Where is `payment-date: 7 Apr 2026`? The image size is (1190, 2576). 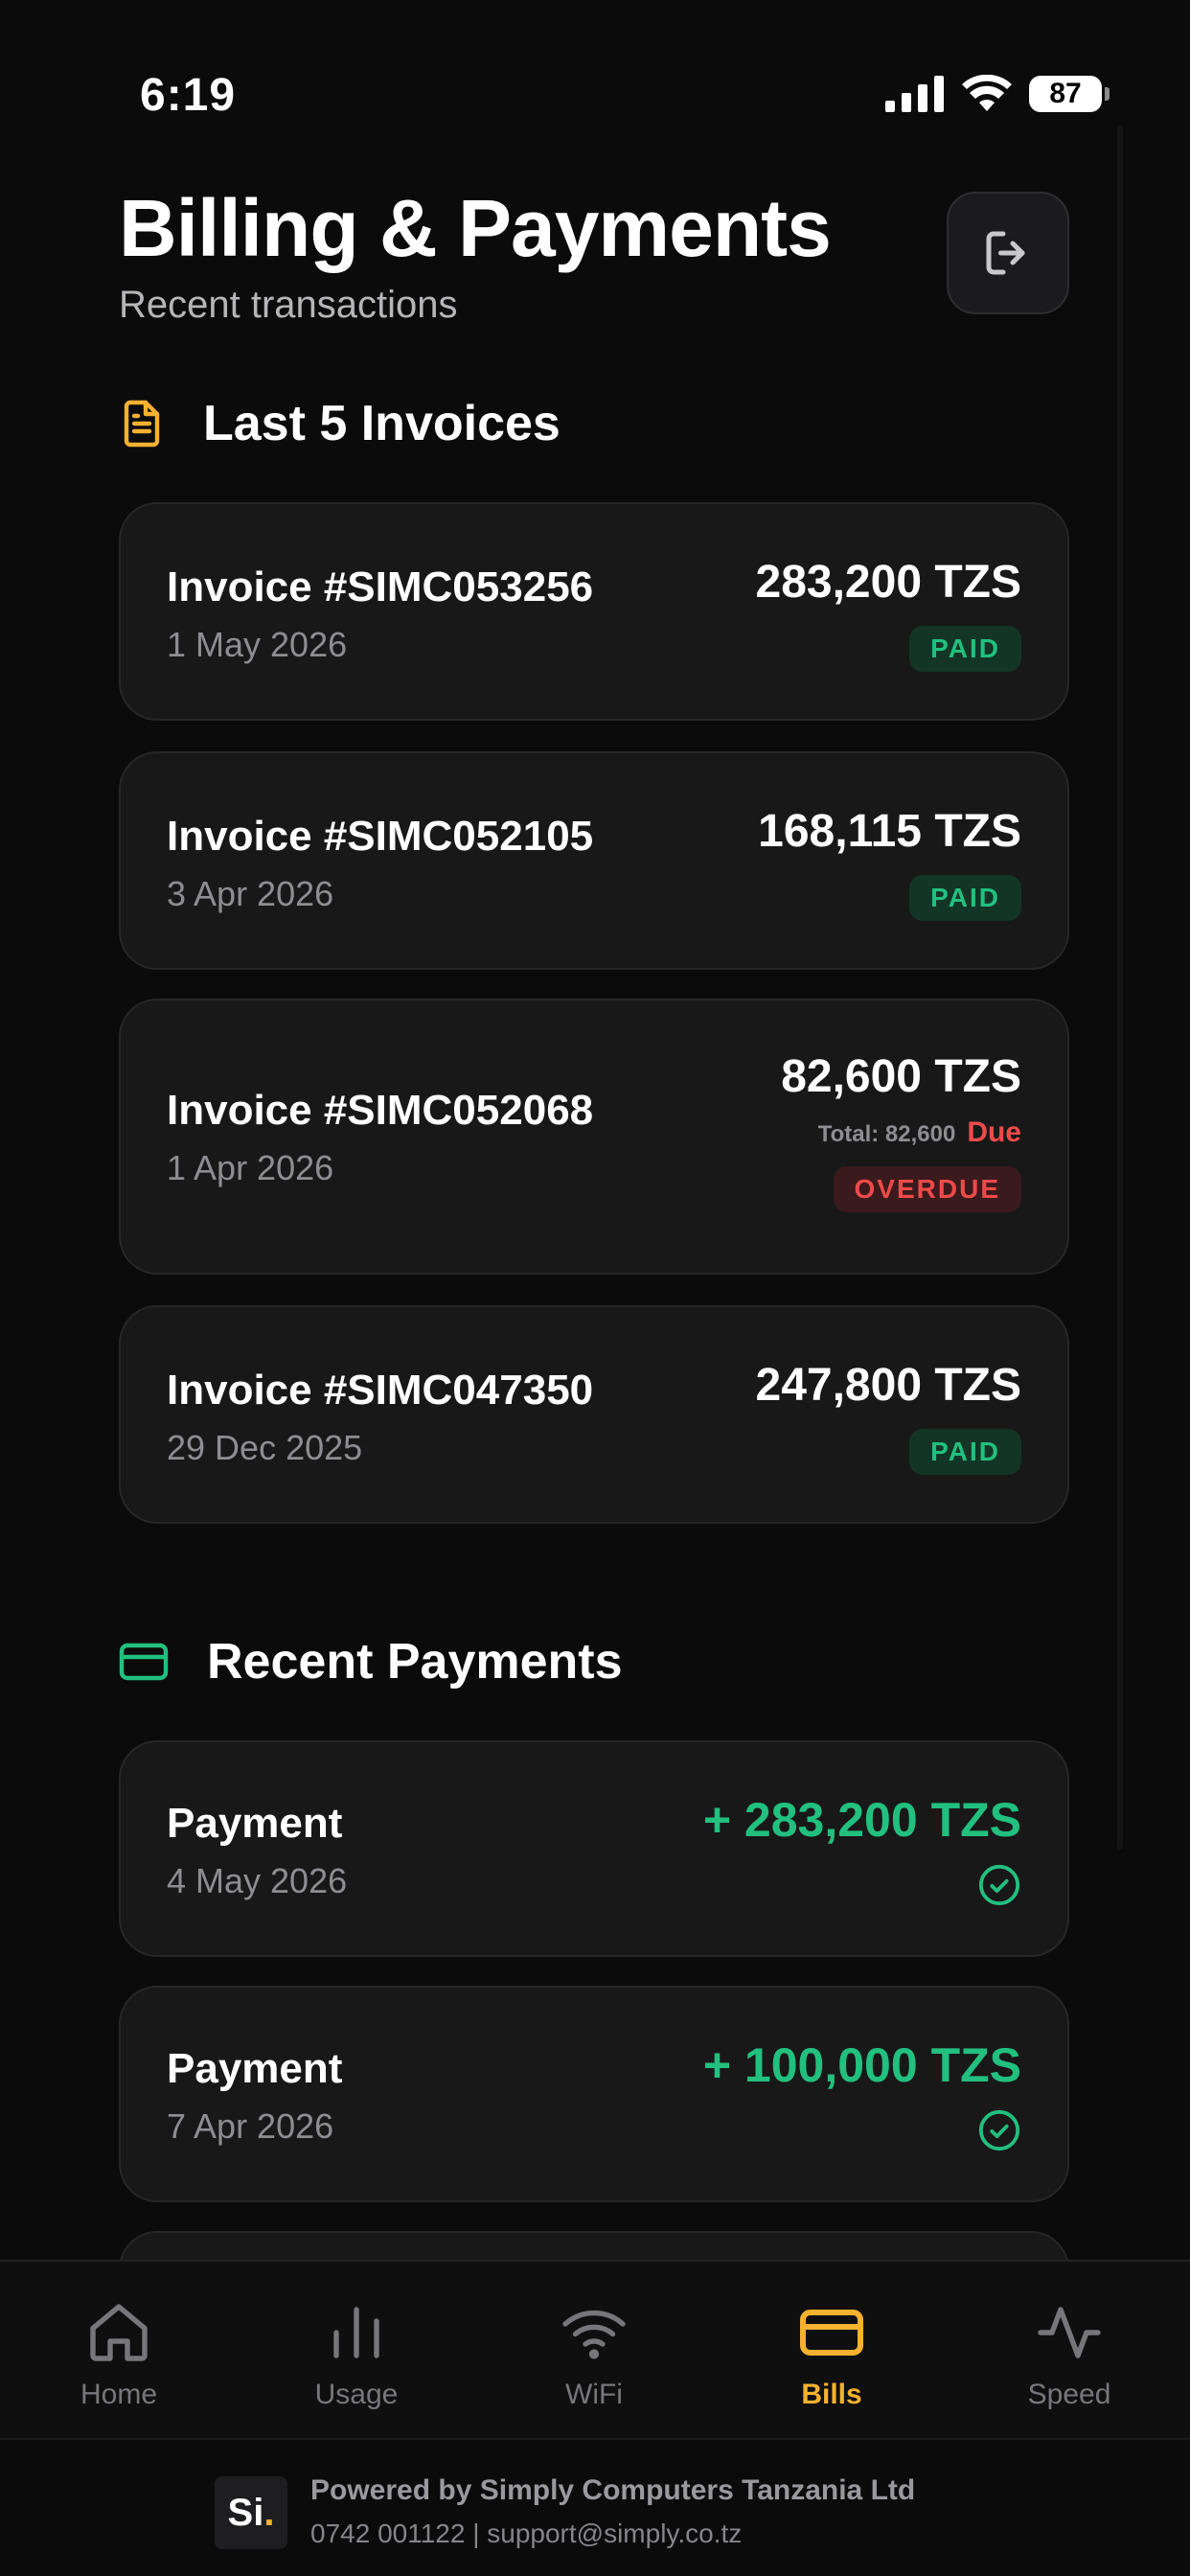 payment-date: 7 Apr 2026 is located at coordinates (250, 2126).